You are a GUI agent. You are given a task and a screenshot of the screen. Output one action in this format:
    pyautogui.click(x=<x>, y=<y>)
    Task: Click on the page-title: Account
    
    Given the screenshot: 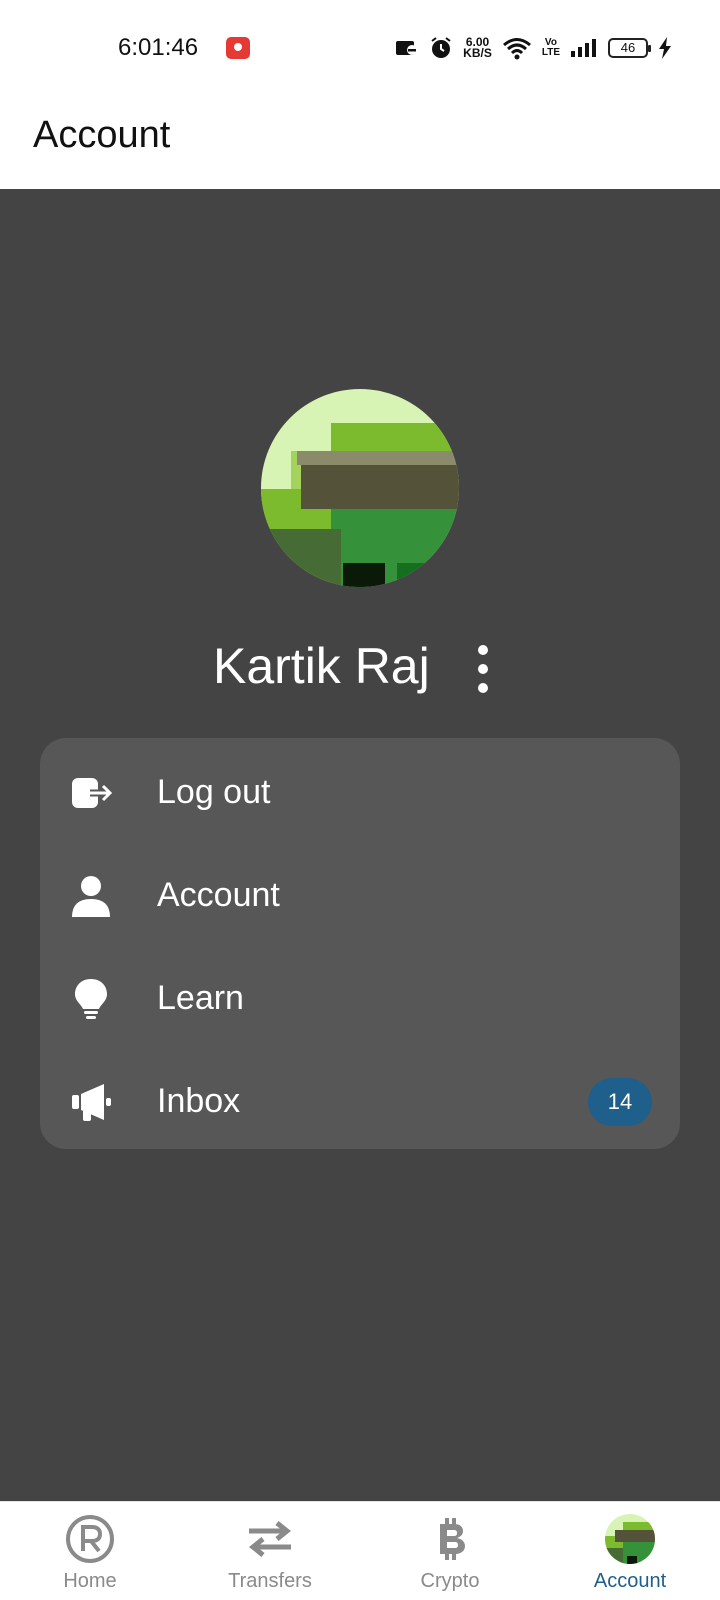 What is the action you would take?
    pyautogui.click(x=102, y=135)
    